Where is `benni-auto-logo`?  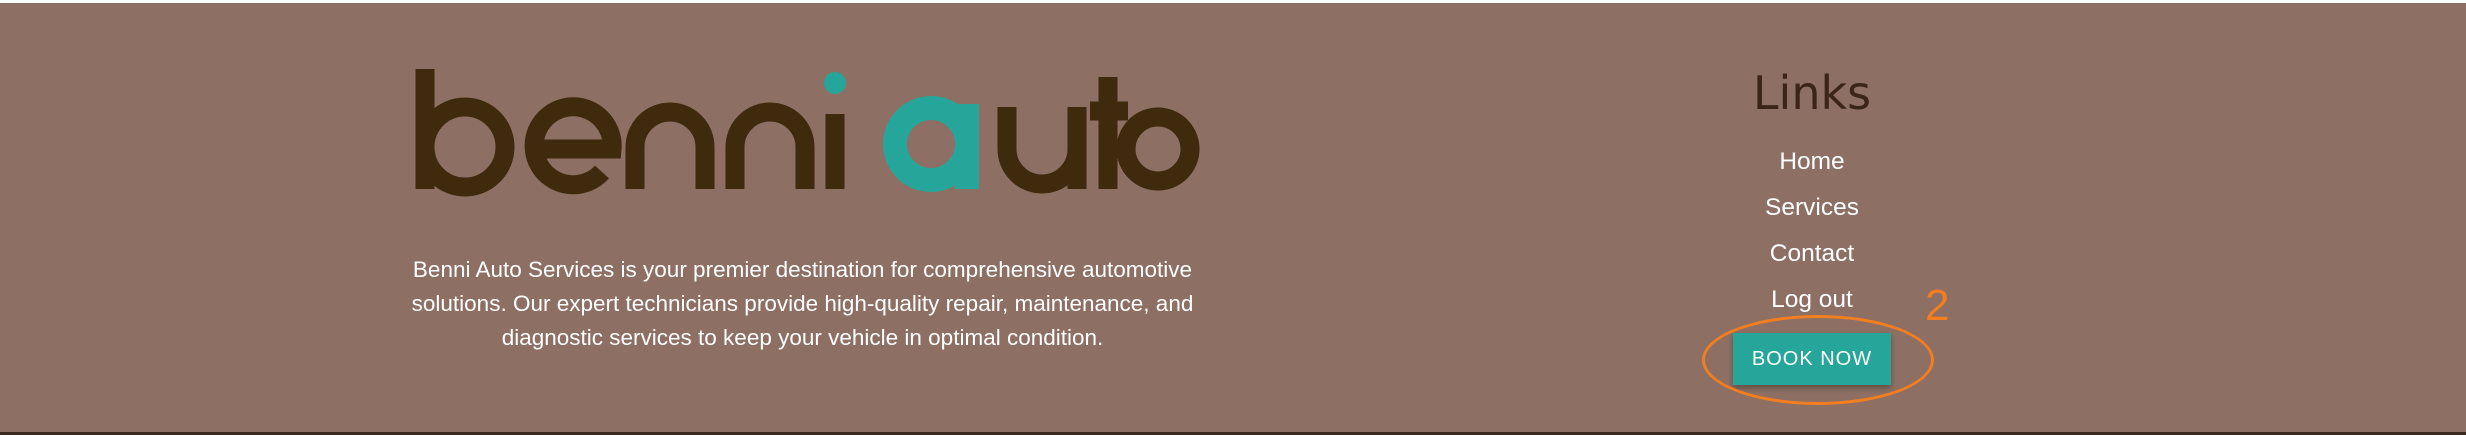 benni-auto-logo is located at coordinates (805, 129).